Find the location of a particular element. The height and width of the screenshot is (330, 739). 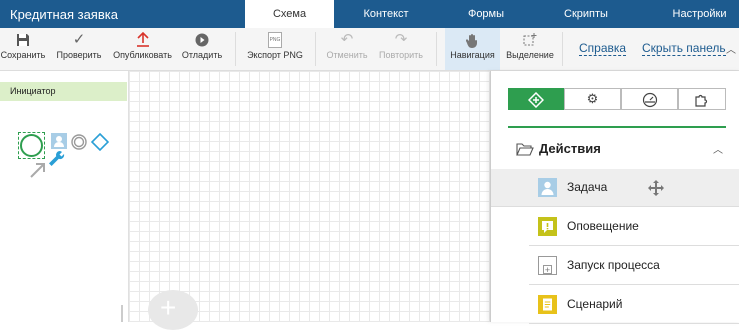

puzzle-icon is located at coordinates (702, 99).